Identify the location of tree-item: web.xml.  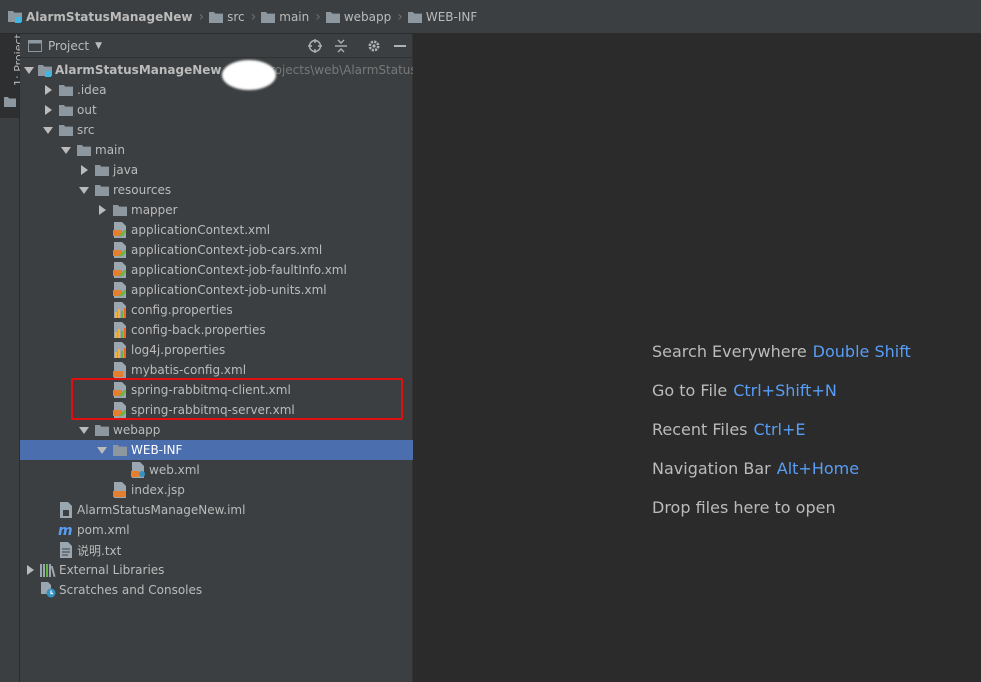
(216, 470).